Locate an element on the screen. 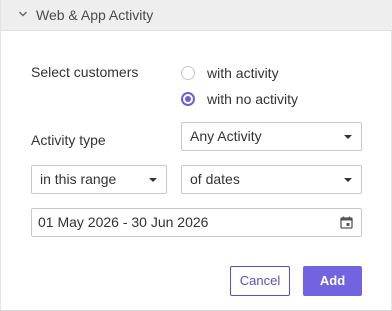  chevron-down-icon is located at coordinates (23, 14).